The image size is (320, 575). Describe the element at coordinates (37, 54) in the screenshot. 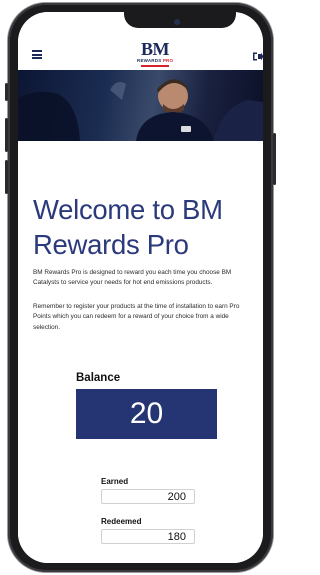

I see `menu-icon` at that location.